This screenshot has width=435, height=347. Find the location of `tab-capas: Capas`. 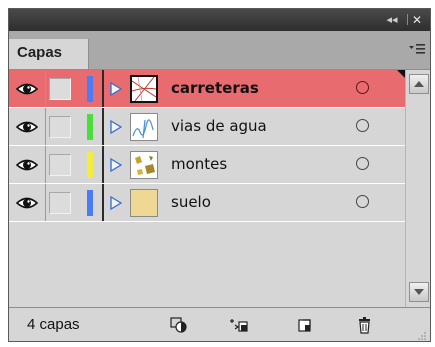

tab-capas: Capas is located at coordinates (49, 54).